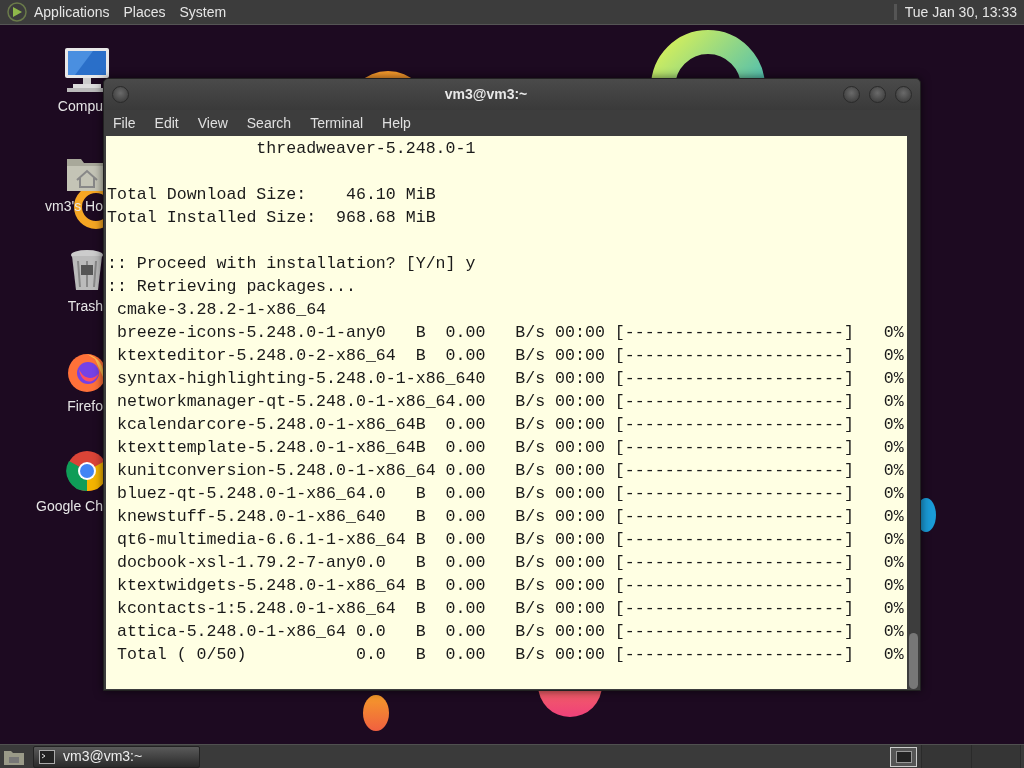 The height and width of the screenshot is (768, 1024). What do you see at coordinates (509, 540) in the screenshot?
I see `terminal-line: qt6-multimedia-6.6.1-1-x86_64 B 0.00 B/s 00:00 [----------------------] 0%` at bounding box center [509, 540].